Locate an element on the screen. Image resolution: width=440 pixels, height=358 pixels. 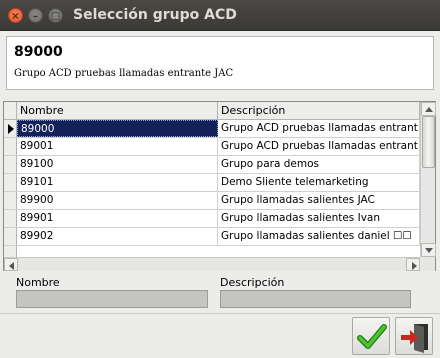
table-row: 89902 Grupo llamadas salientes daniel ☐☐ is located at coordinates (218, 237).